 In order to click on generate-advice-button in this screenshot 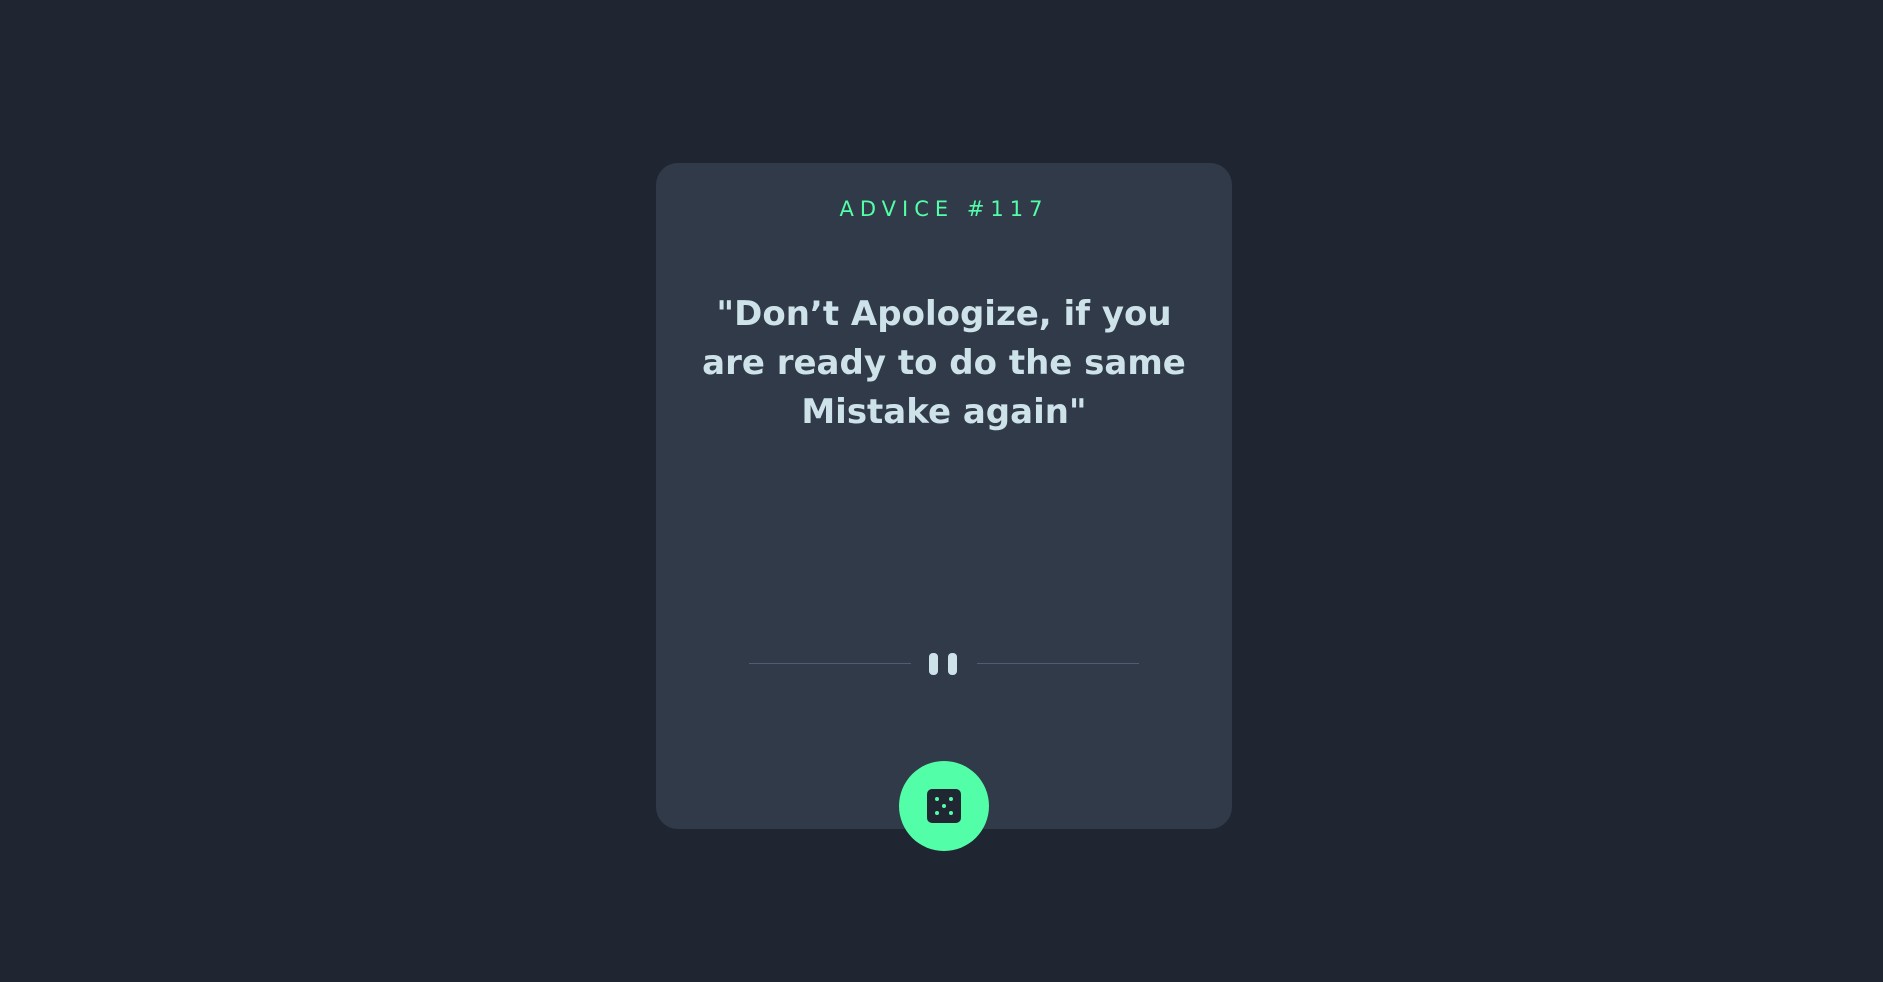, I will do `click(944, 806)`.